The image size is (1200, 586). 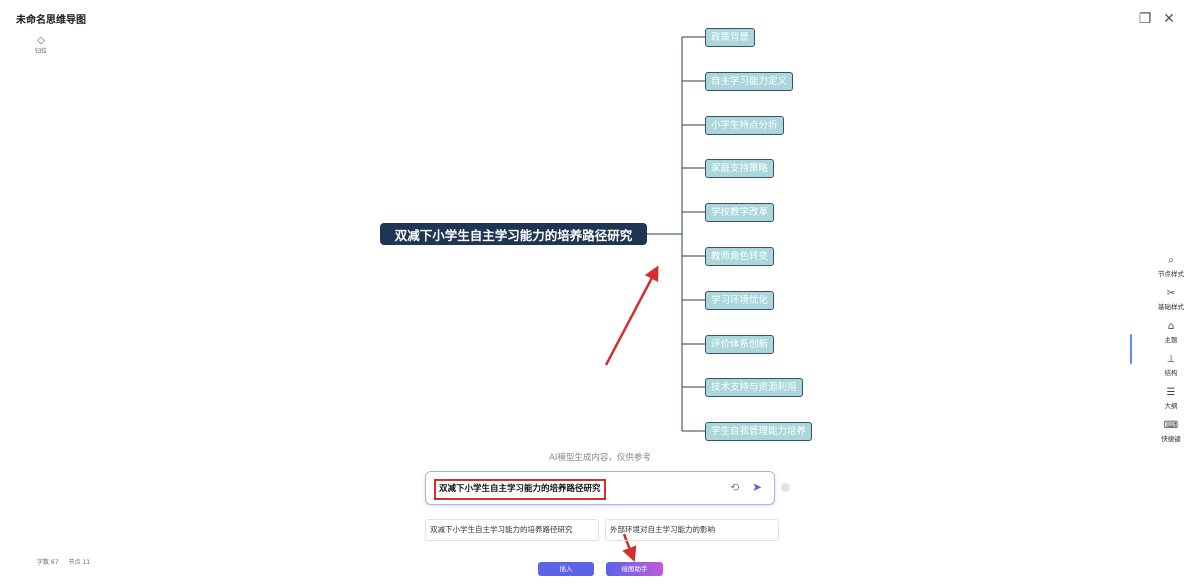 What do you see at coordinates (634, 569) in the screenshot?
I see `drawing-assistant-button: 绘图助手` at bounding box center [634, 569].